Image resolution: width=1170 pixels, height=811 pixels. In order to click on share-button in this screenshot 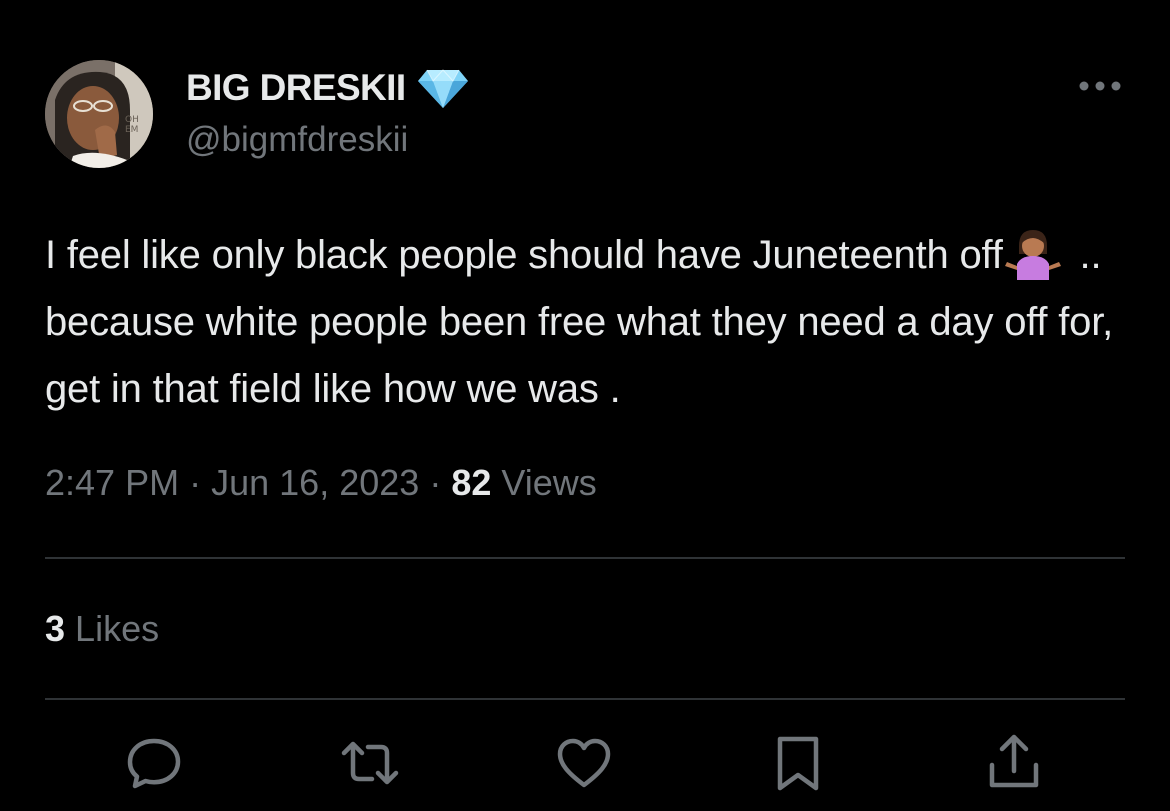, I will do `click(1014, 763)`.